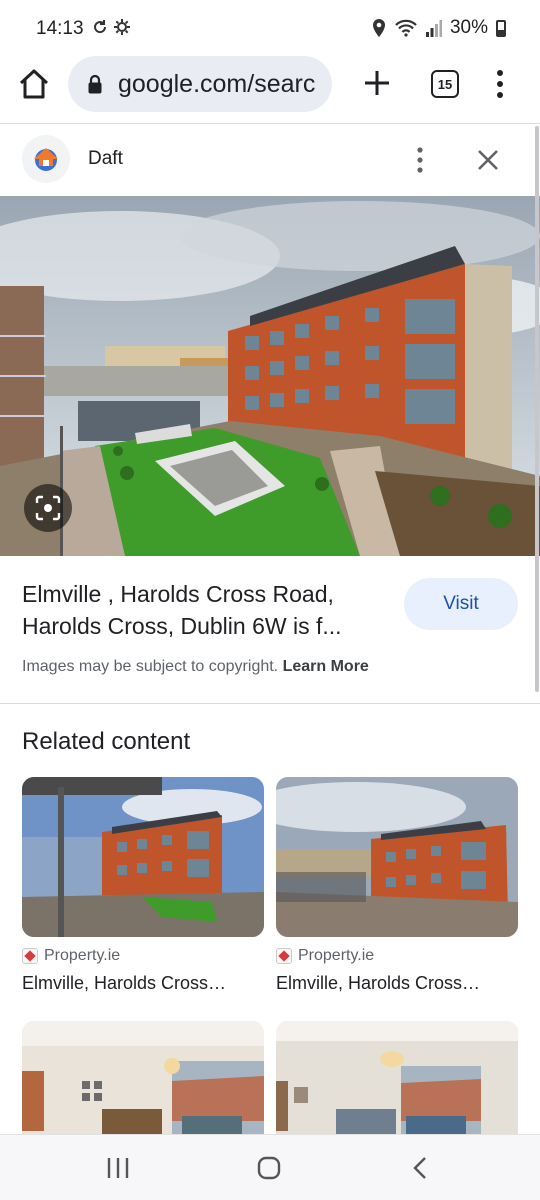  I want to click on browser-toolbar: google.com/searc 15, so click(270, 89).